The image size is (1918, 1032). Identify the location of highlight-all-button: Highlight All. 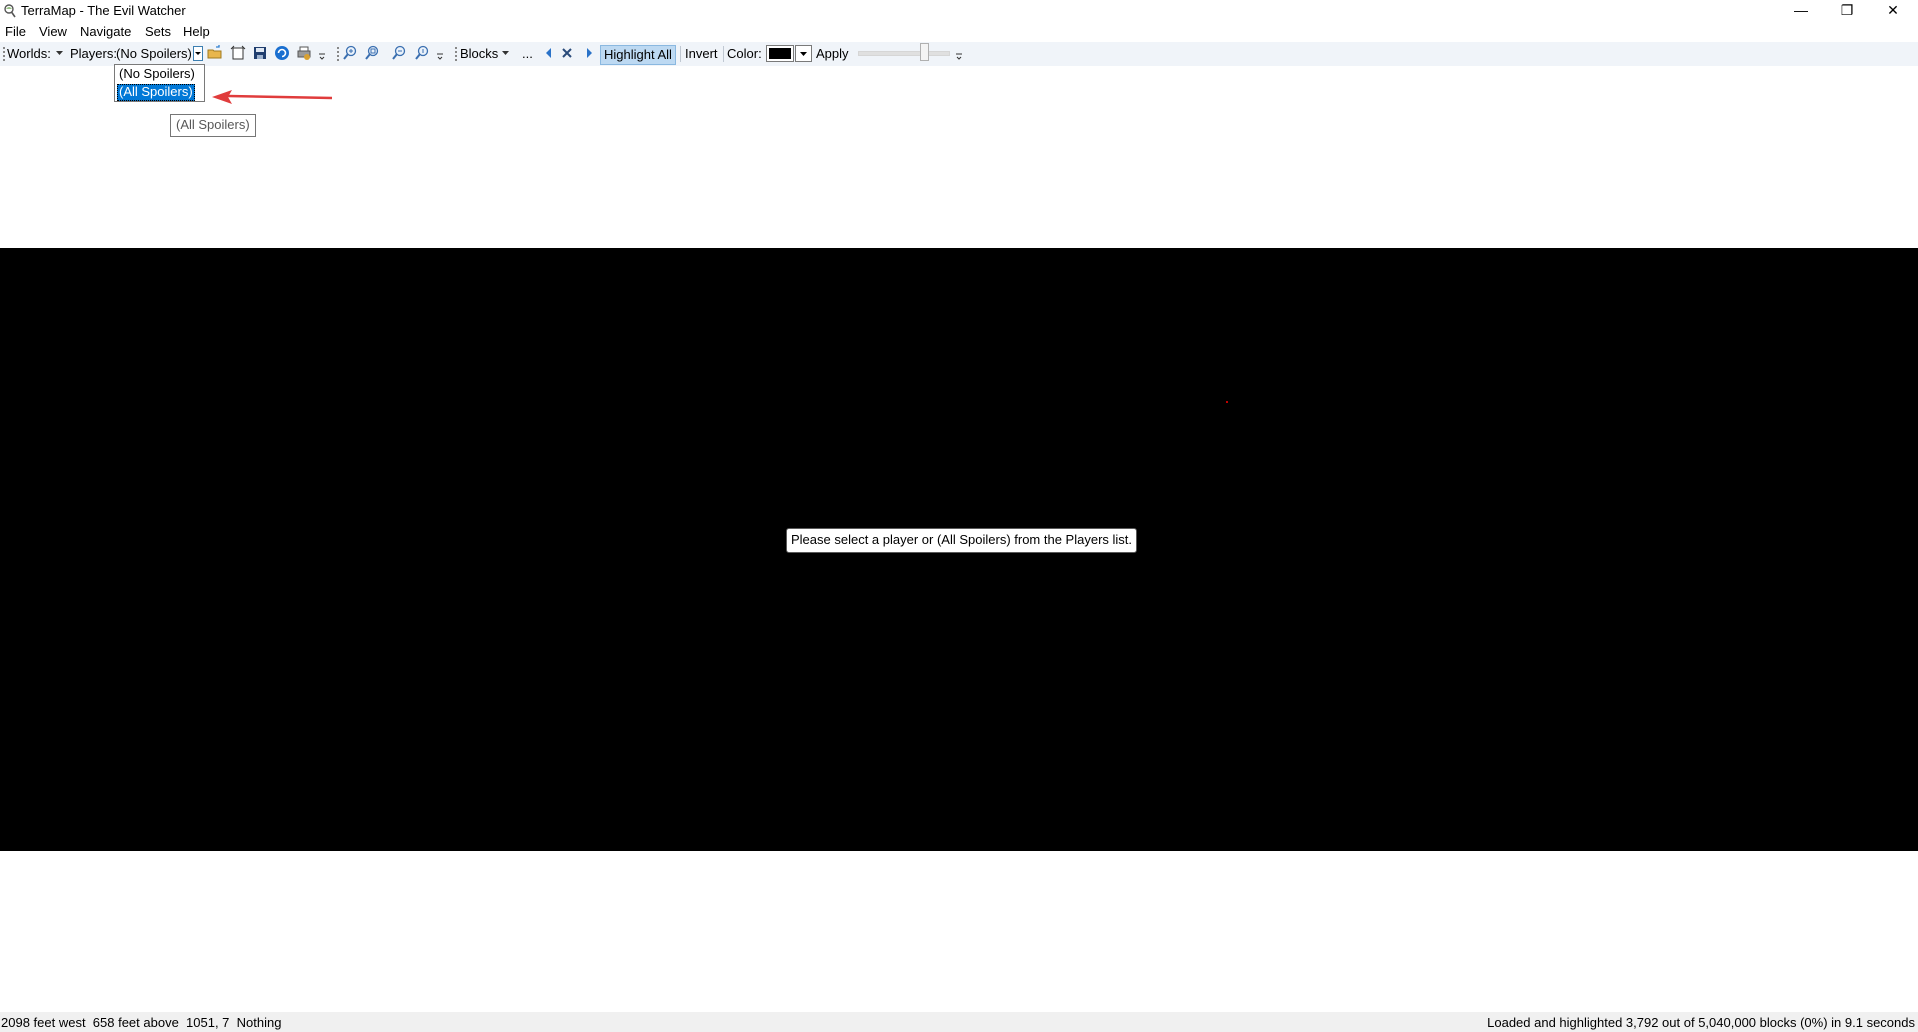
(638, 55).